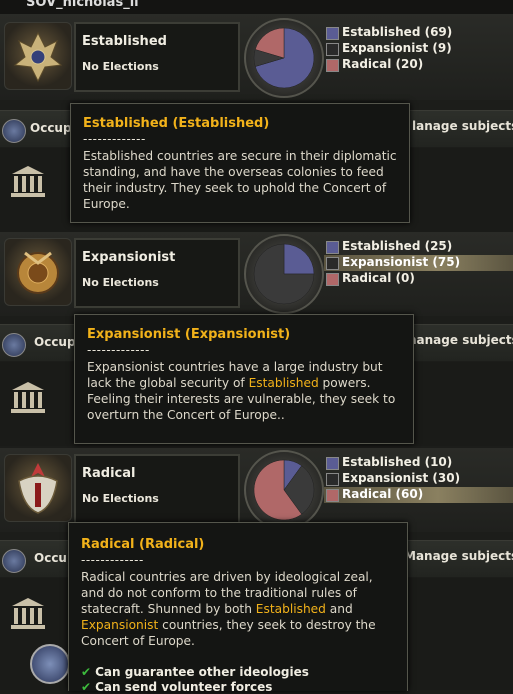  I want to click on shield-icon, so click(50, 664).